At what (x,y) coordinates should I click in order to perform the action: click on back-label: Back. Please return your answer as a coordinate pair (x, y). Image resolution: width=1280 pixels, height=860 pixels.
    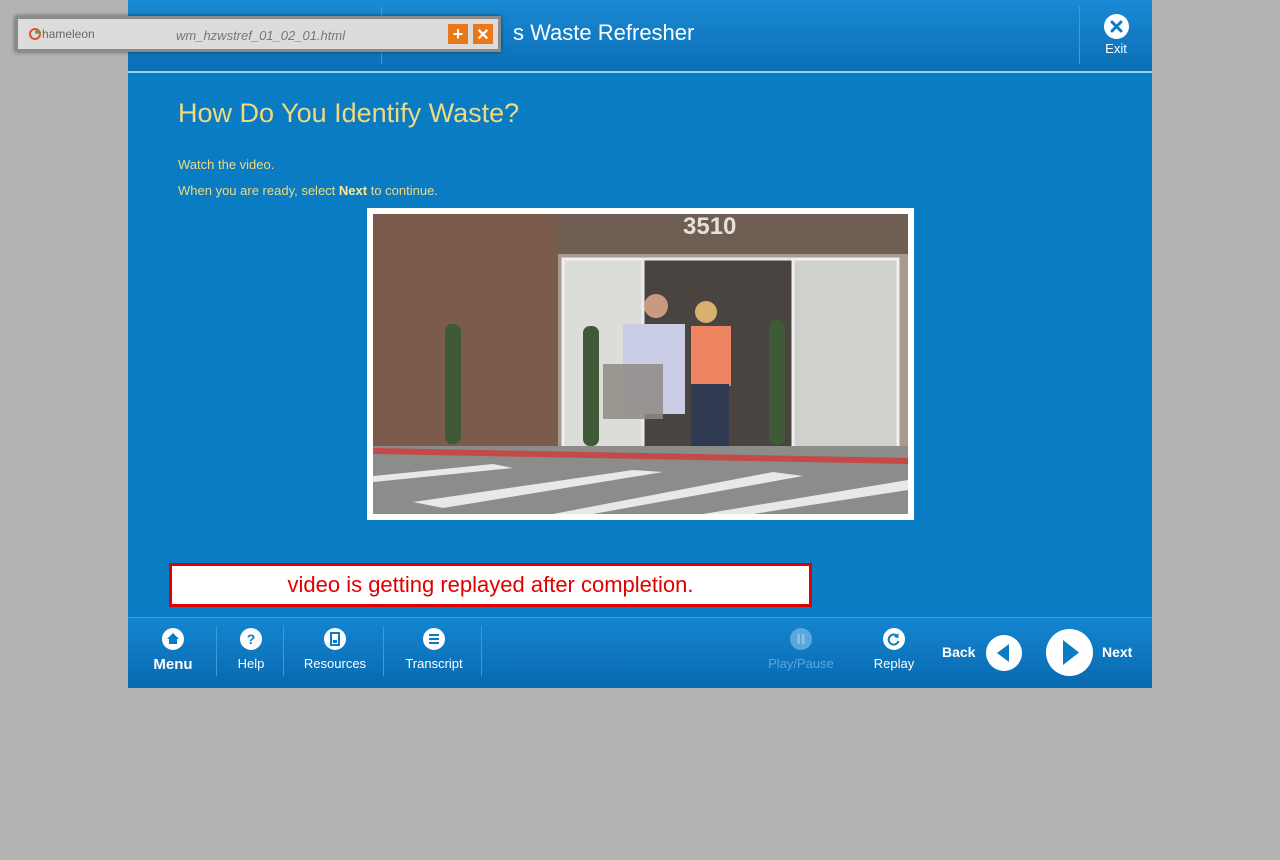
    Looking at the image, I should click on (958, 652).